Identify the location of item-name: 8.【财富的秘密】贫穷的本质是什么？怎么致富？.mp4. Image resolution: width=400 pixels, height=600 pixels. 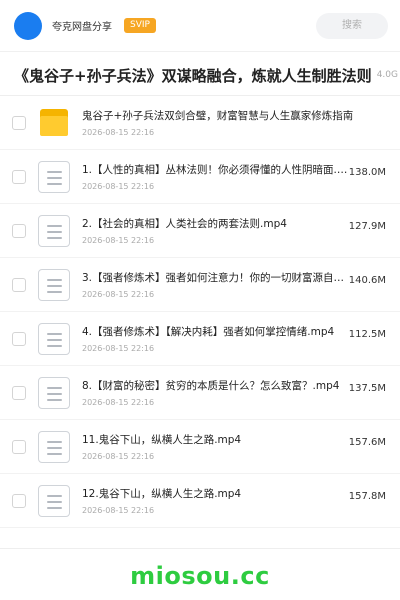
(217, 385).